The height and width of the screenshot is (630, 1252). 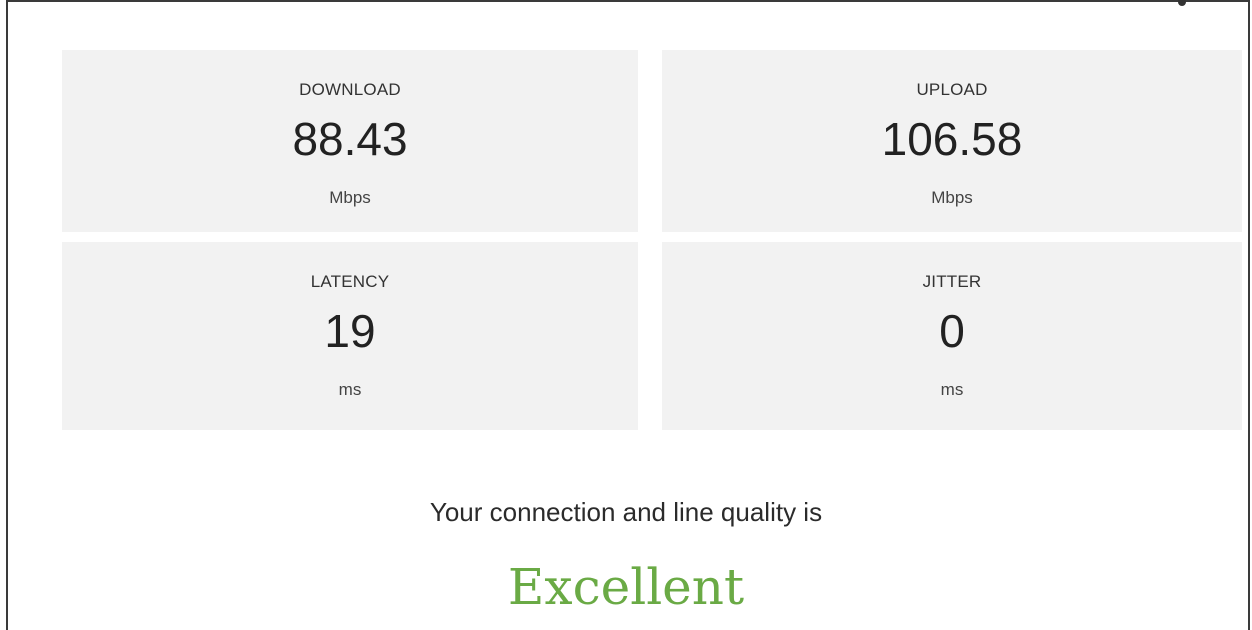 I want to click on jitter-value: 0, so click(x=952, y=331).